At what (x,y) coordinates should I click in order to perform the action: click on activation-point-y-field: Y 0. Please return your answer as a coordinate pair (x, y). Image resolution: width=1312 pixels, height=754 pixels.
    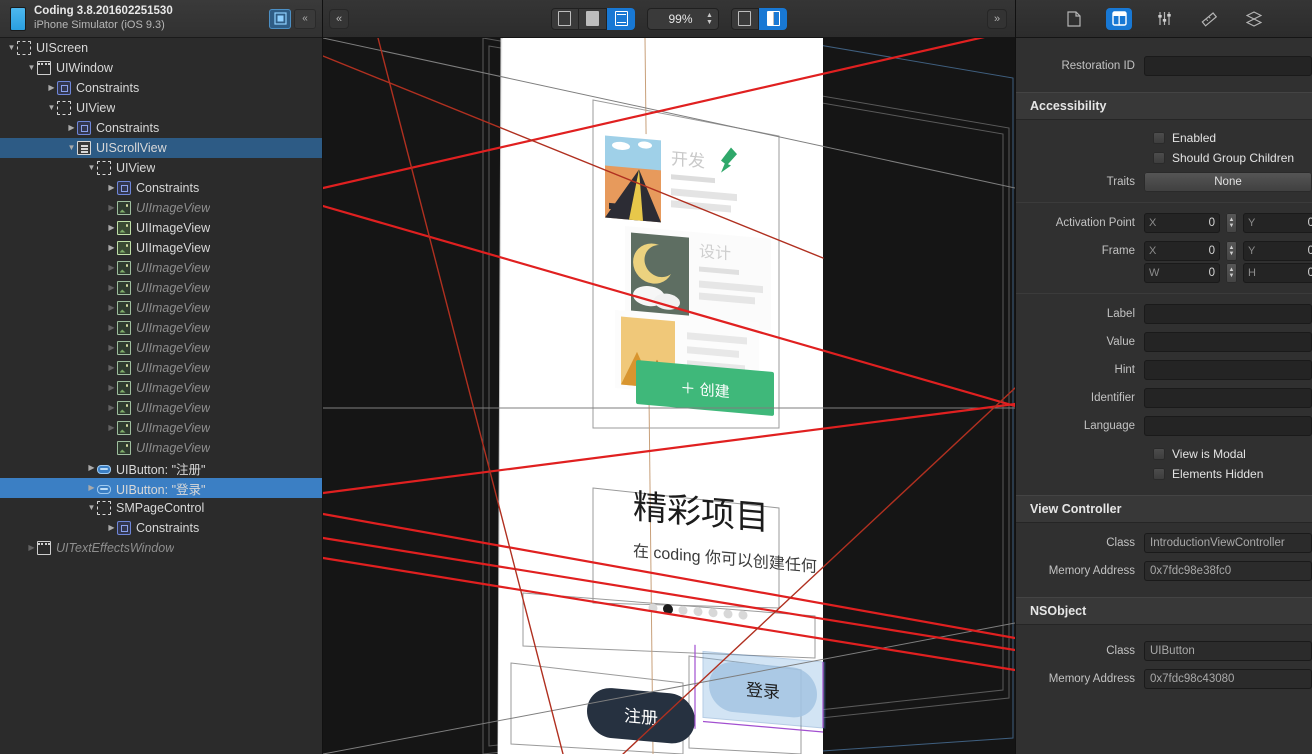
    Looking at the image, I should click on (1277, 223).